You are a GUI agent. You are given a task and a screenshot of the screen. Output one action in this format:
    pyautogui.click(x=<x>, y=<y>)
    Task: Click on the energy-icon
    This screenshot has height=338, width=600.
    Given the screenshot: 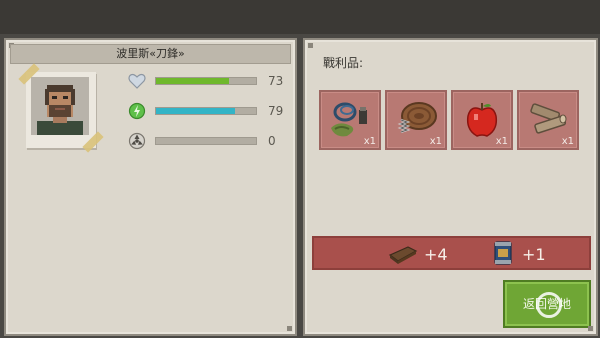 What is the action you would take?
    pyautogui.click(x=137, y=111)
    